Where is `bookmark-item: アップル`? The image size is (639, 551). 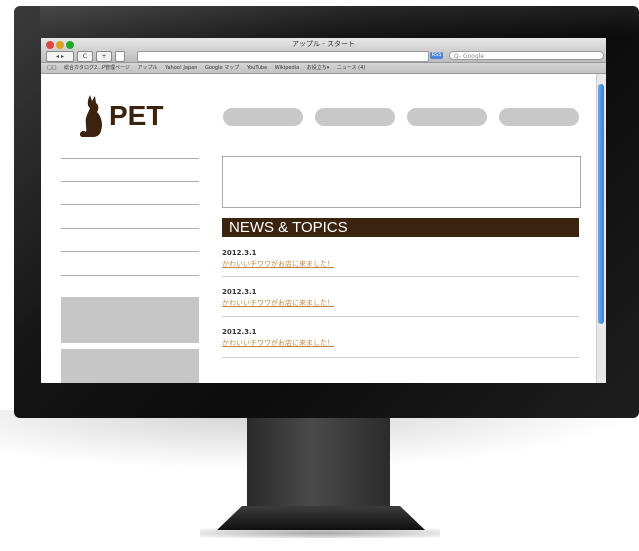 bookmark-item: アップル is located at coordinates (148, 68).